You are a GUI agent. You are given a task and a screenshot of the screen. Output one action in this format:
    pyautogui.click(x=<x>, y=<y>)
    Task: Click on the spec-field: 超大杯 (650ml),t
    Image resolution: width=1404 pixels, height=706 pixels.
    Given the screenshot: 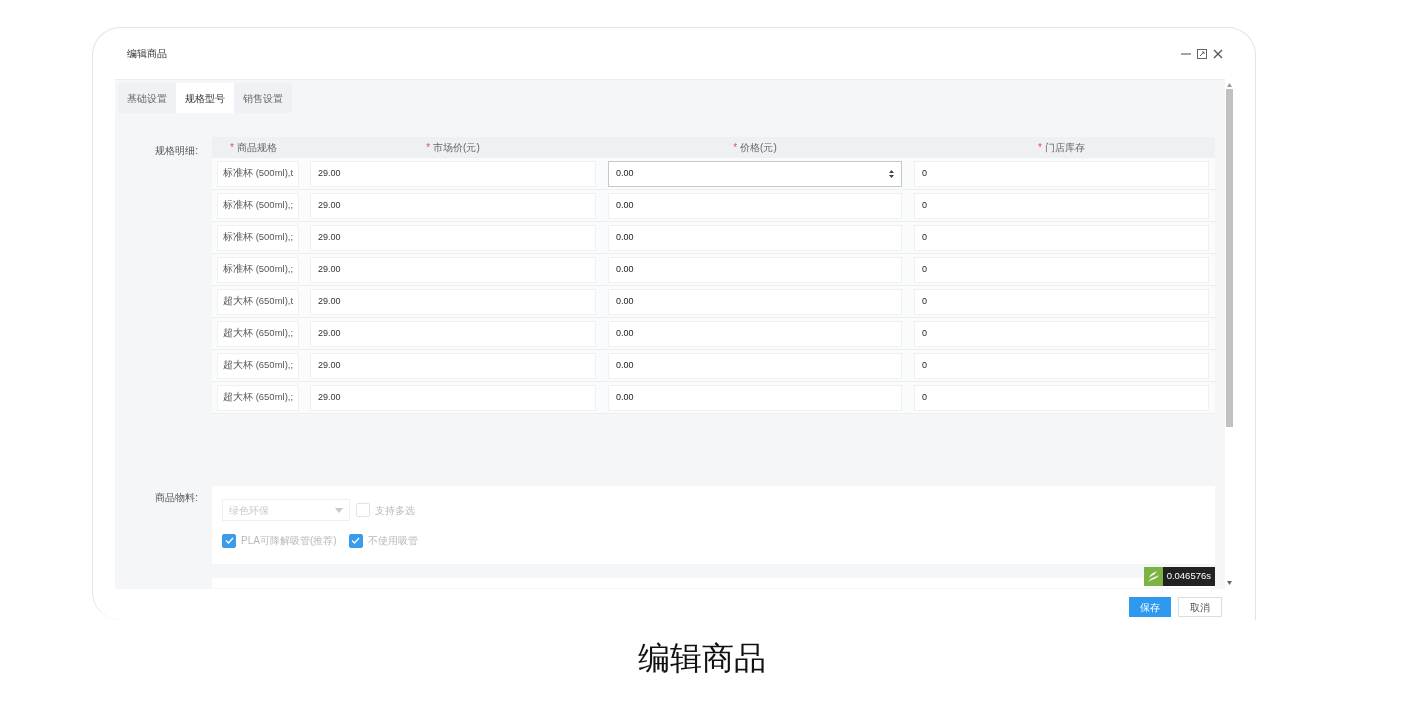 What is the action you would take?
    pyautogui.click(x=258, y=301)
    